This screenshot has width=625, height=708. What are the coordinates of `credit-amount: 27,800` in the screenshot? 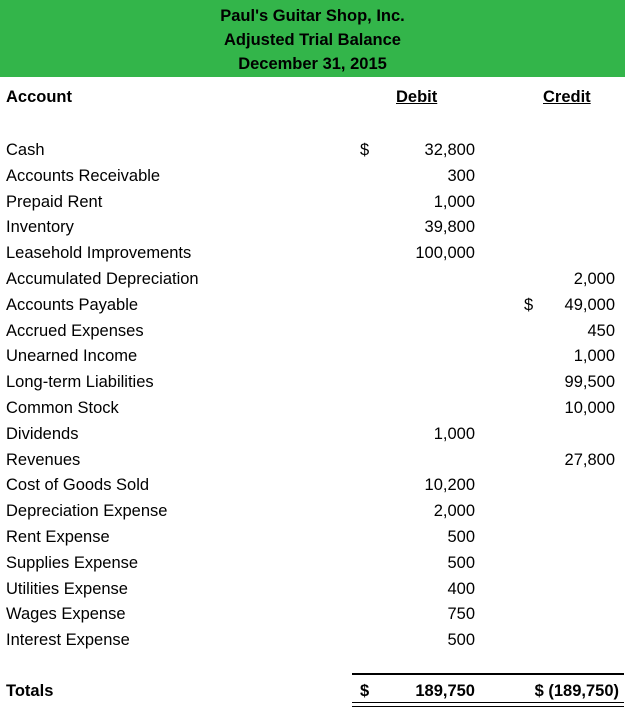 It's located at (589, 459).